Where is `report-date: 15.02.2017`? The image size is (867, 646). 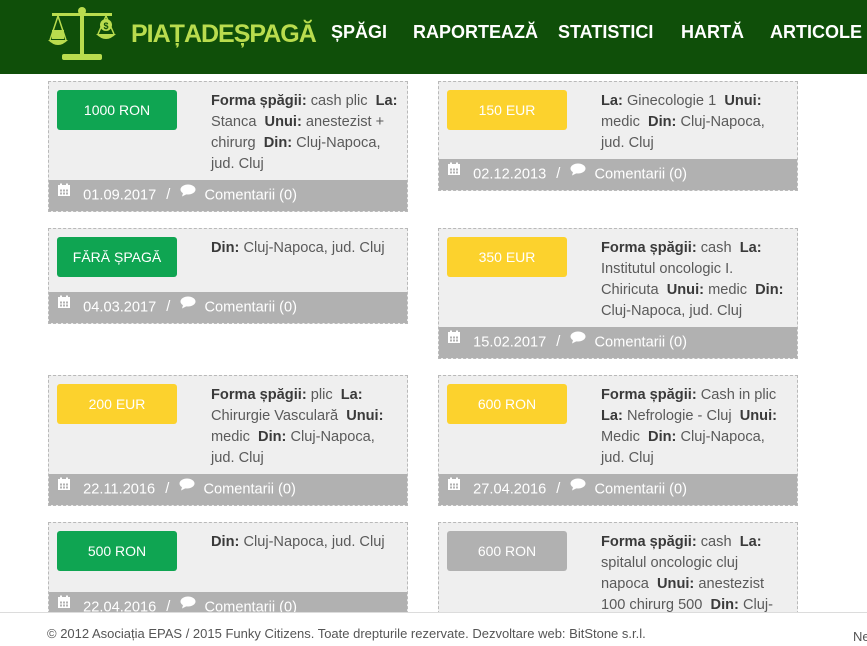 report-date: 15.02.2017 is located at coordinates (510, 342).